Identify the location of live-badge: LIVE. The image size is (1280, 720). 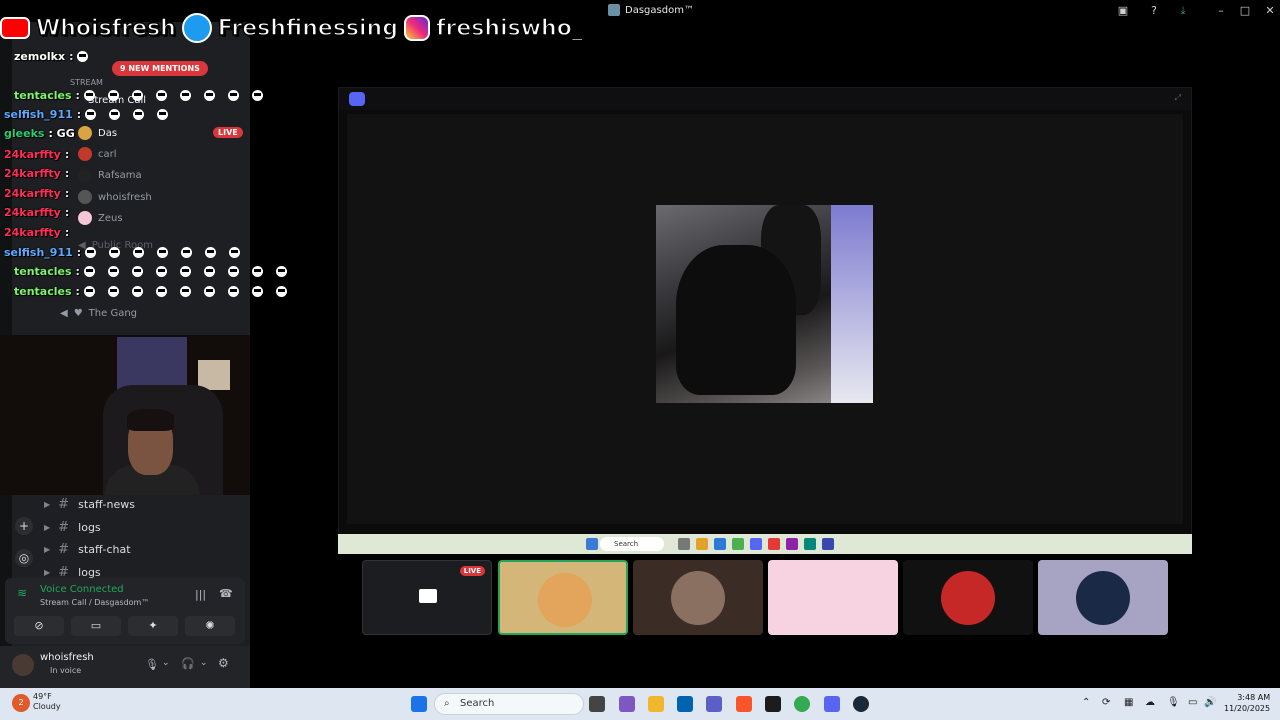
(228, 132).